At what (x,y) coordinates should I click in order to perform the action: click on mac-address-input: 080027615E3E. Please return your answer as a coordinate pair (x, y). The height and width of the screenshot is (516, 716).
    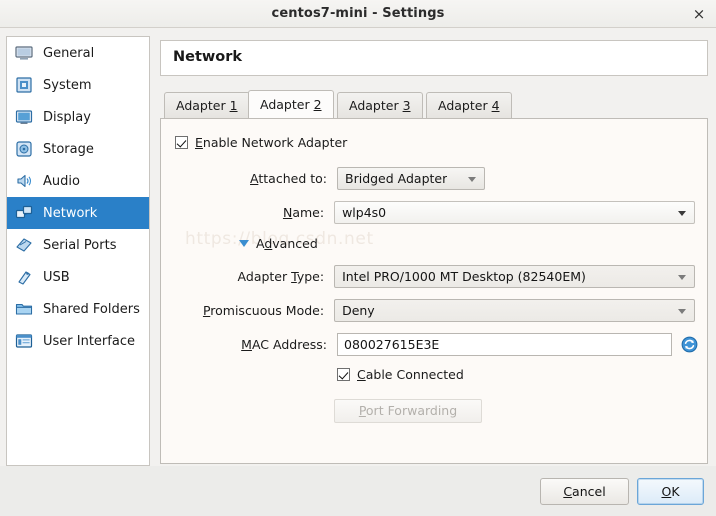
    Looking at the image, I should click on (504, 344).